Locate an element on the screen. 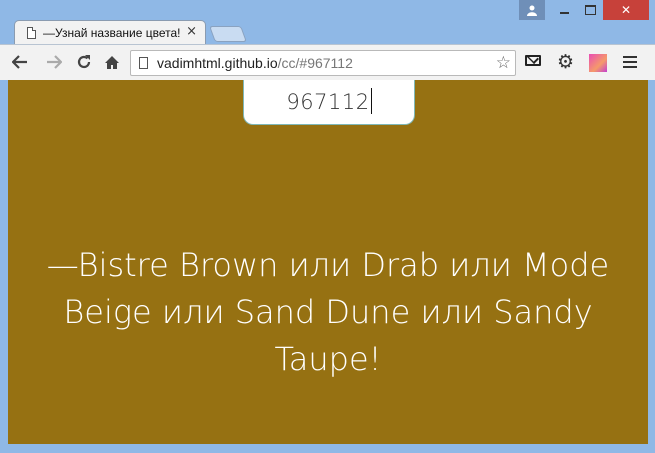 This screenshot has height=453, width=655. home-icon is located at coordinates (112, 62).